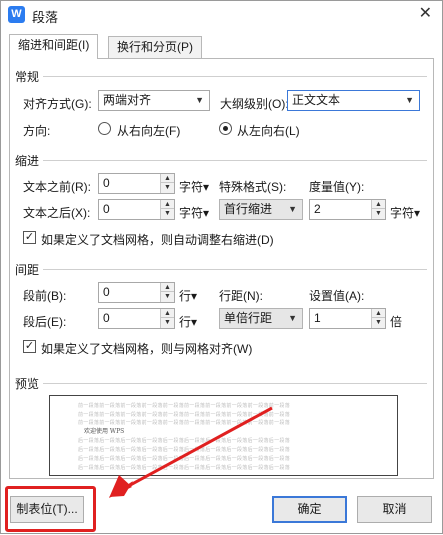 Image resolution: width=443 pixels, height=535 pixels. What do you see at coordinates (54, 46) in the screenshot?
I see `tab-indent-spacing: 缩进和间距(I)` at bounding box center [54, 46].